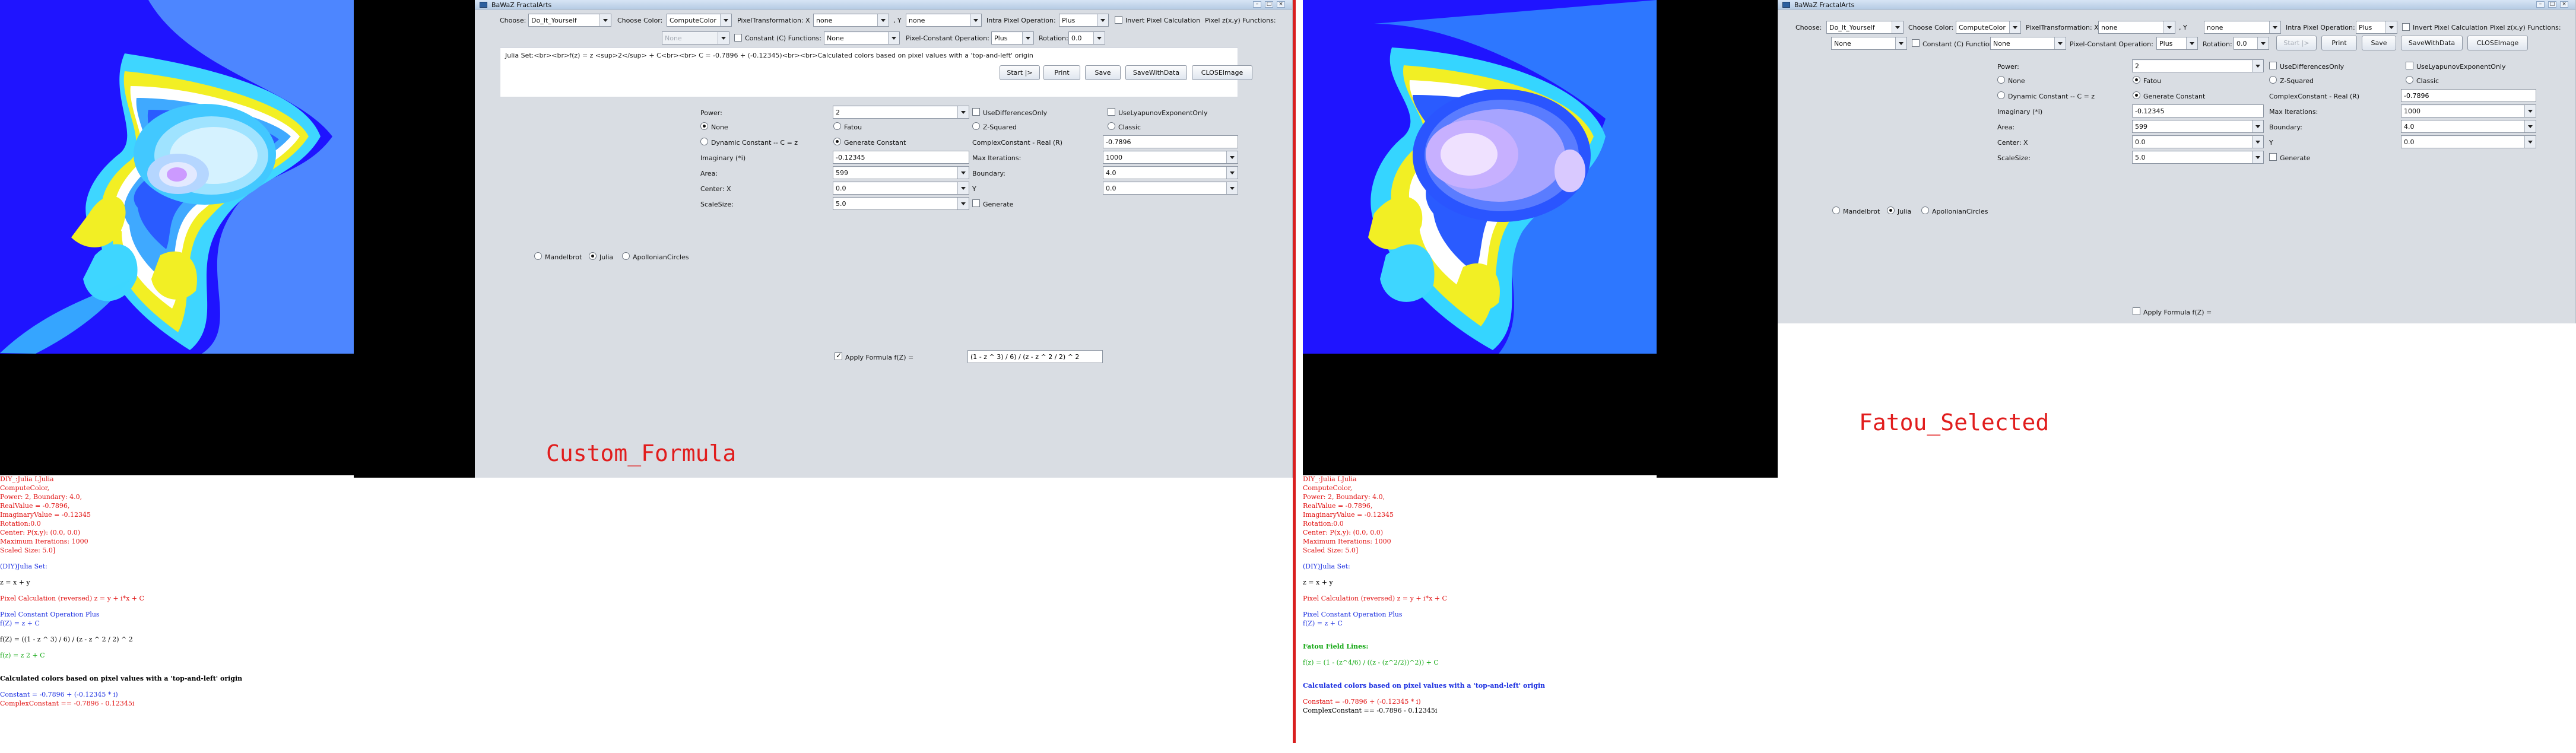 Image resolution: width=2576 pixels, height=753 pixels. What do you see at coordinates (44, 541) in the screenshot?
I see `log-left-line: Maximum Iterations: 1000` at bounding box center [44, 541].